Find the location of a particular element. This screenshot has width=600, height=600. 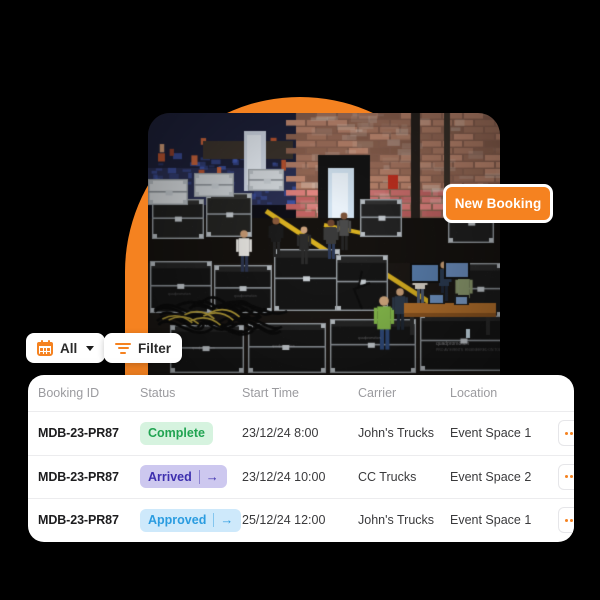

status-badge: Complete is located at coordinates (176, 433).